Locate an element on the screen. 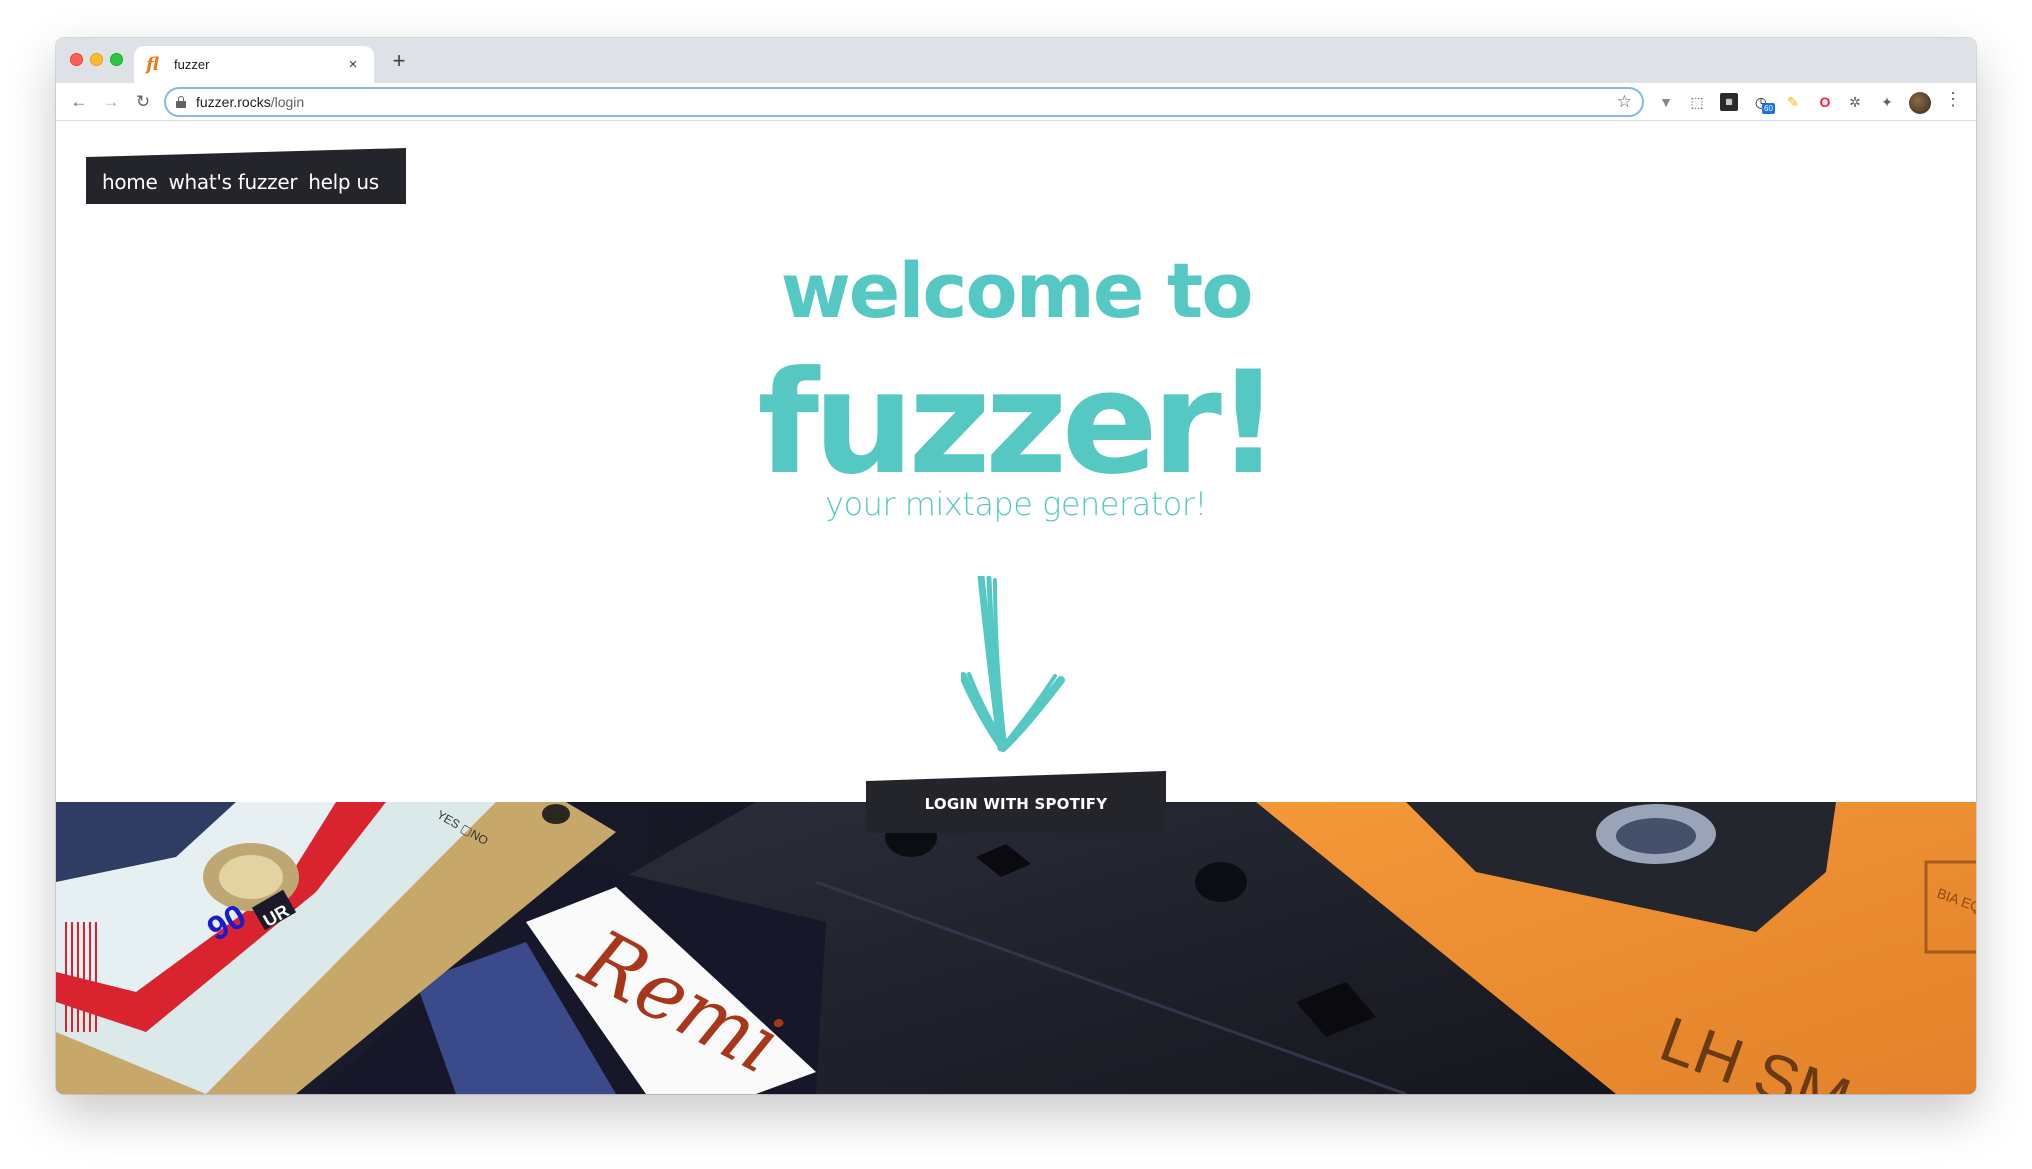 The width and height of the screenshot is (2032, 1169). new-tab-button: + is located at coordinates (399, 61).